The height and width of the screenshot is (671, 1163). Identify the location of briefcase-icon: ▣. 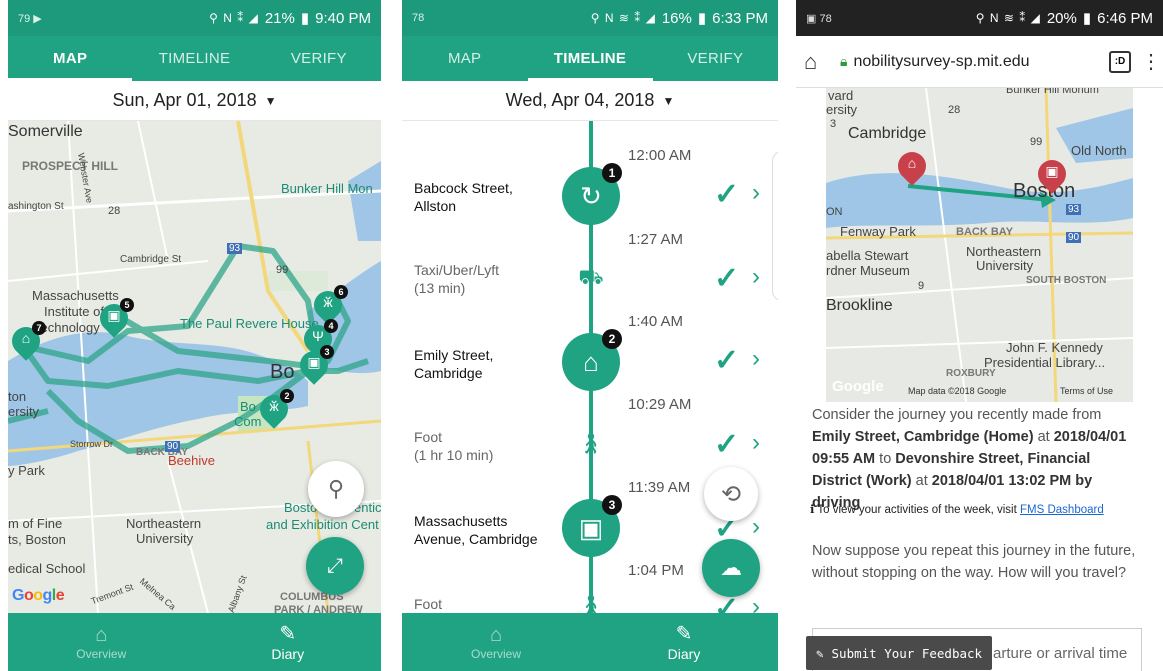
(591, 527).